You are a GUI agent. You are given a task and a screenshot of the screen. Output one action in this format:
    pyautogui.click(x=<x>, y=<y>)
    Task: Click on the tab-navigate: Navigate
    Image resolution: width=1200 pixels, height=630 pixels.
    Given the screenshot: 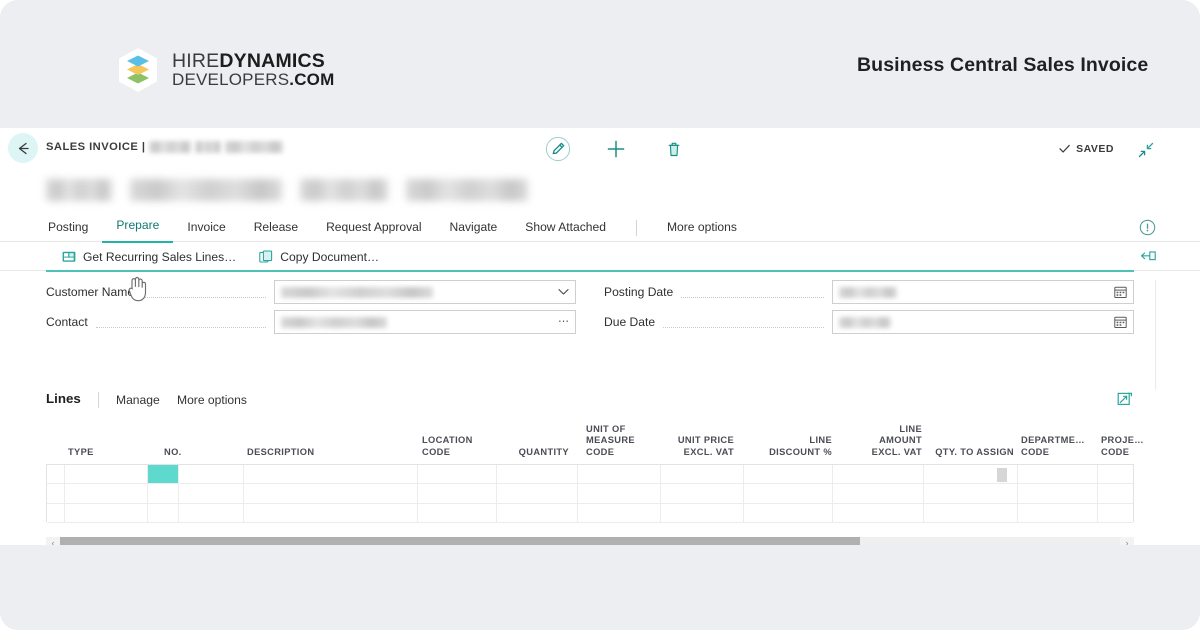 What is the action you would take?
    pyautogui.click(x=474, y=227)
    